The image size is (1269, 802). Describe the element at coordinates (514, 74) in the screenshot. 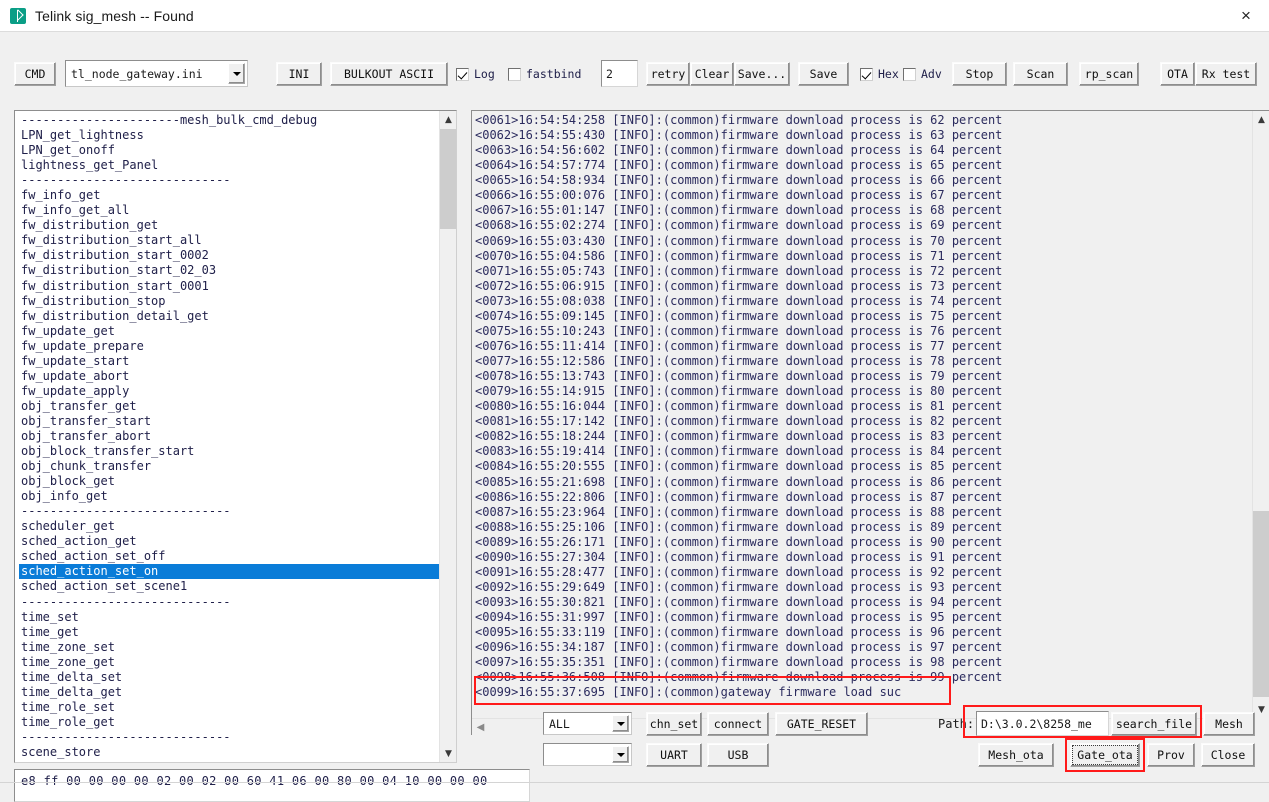

I see `fastbind-checkbox-box` at that location.